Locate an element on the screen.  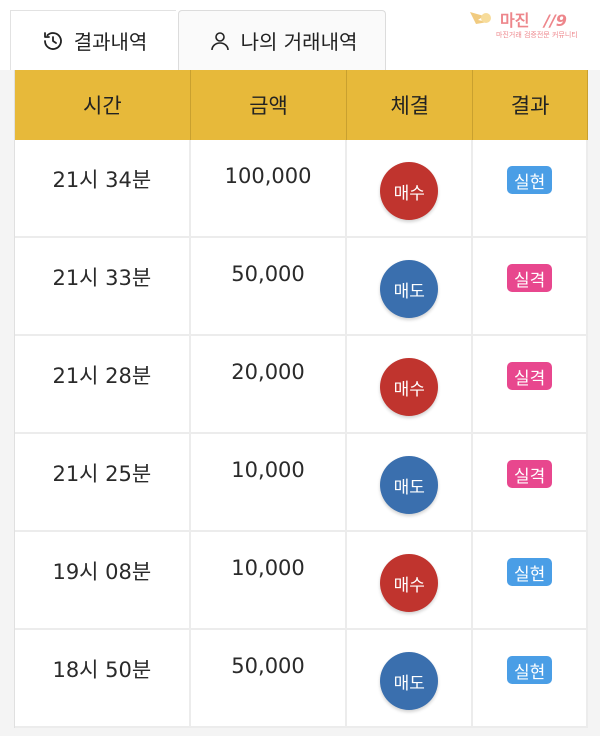
svg-text: 마진 is located at coordinates (514, 20).